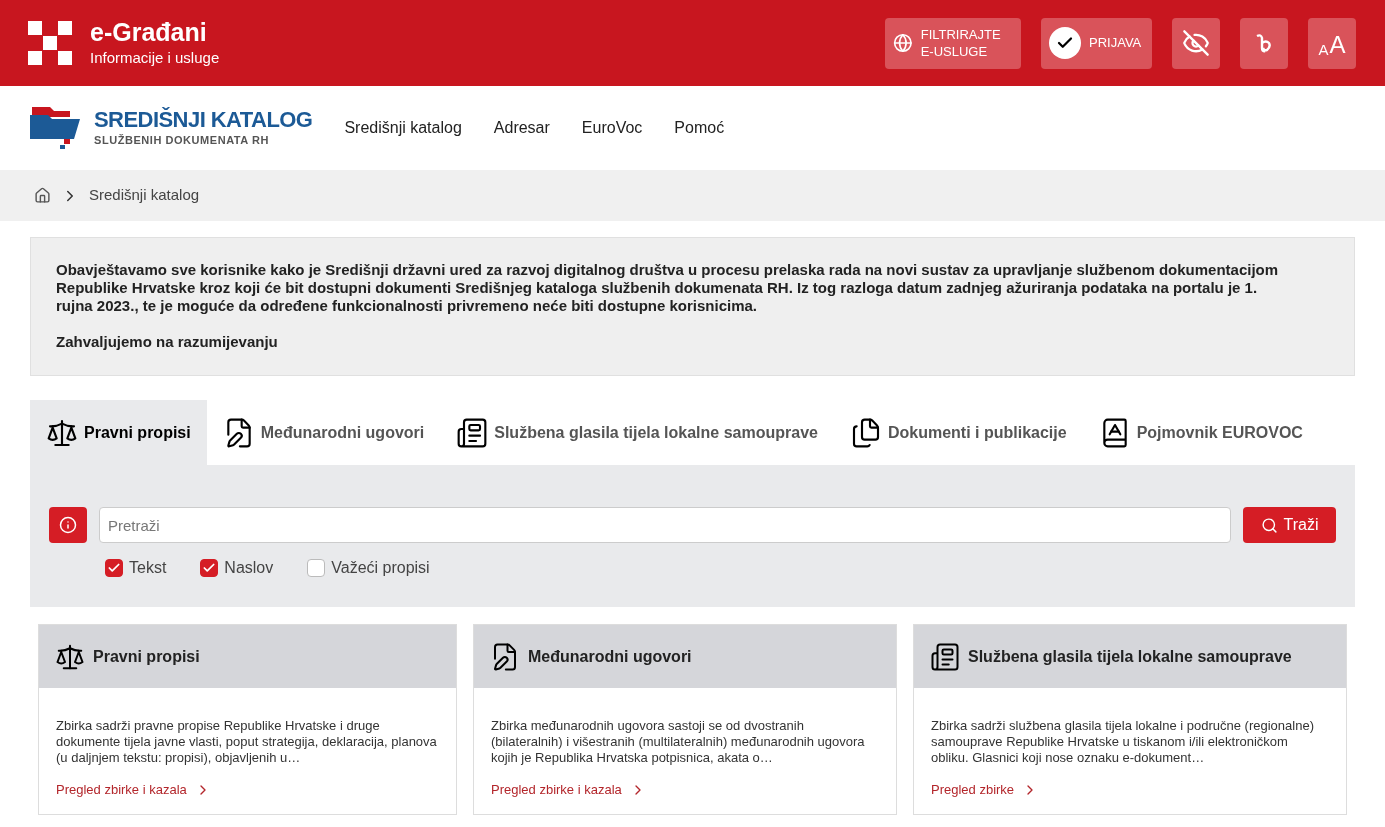 The height and width of the screenshot is (827, 1385). Describe the element at coordinates (155, 57) in the screenshot. I see `site-subtitle: Informacije i usluge` at that location.